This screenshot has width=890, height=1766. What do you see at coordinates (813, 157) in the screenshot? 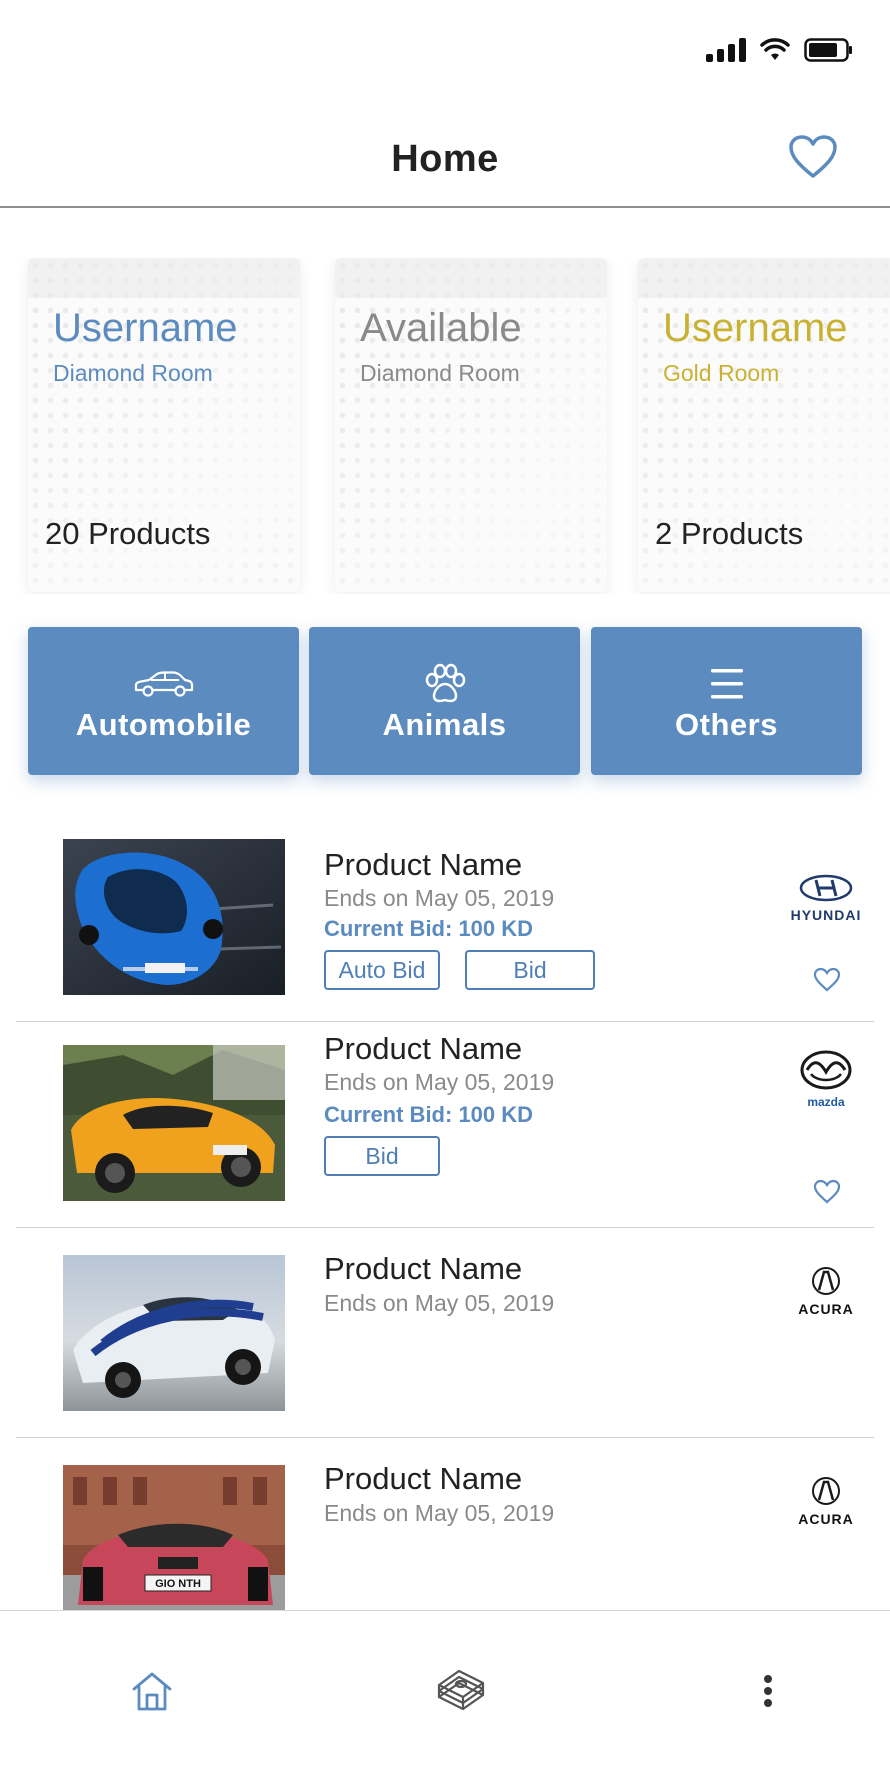
I see `favorites-heart-icon` at bounding box center [813, 157].